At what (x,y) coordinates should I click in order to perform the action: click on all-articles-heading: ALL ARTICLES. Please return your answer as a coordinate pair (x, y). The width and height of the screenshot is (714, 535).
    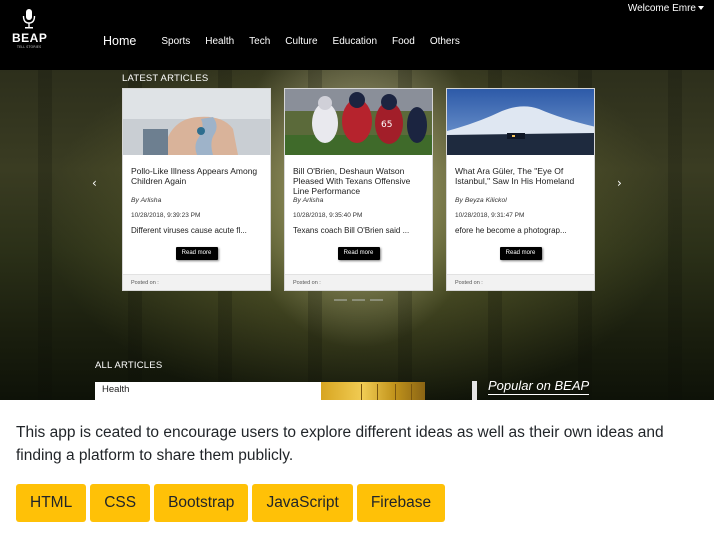
    Looking at the image, I should click on (129, 365).